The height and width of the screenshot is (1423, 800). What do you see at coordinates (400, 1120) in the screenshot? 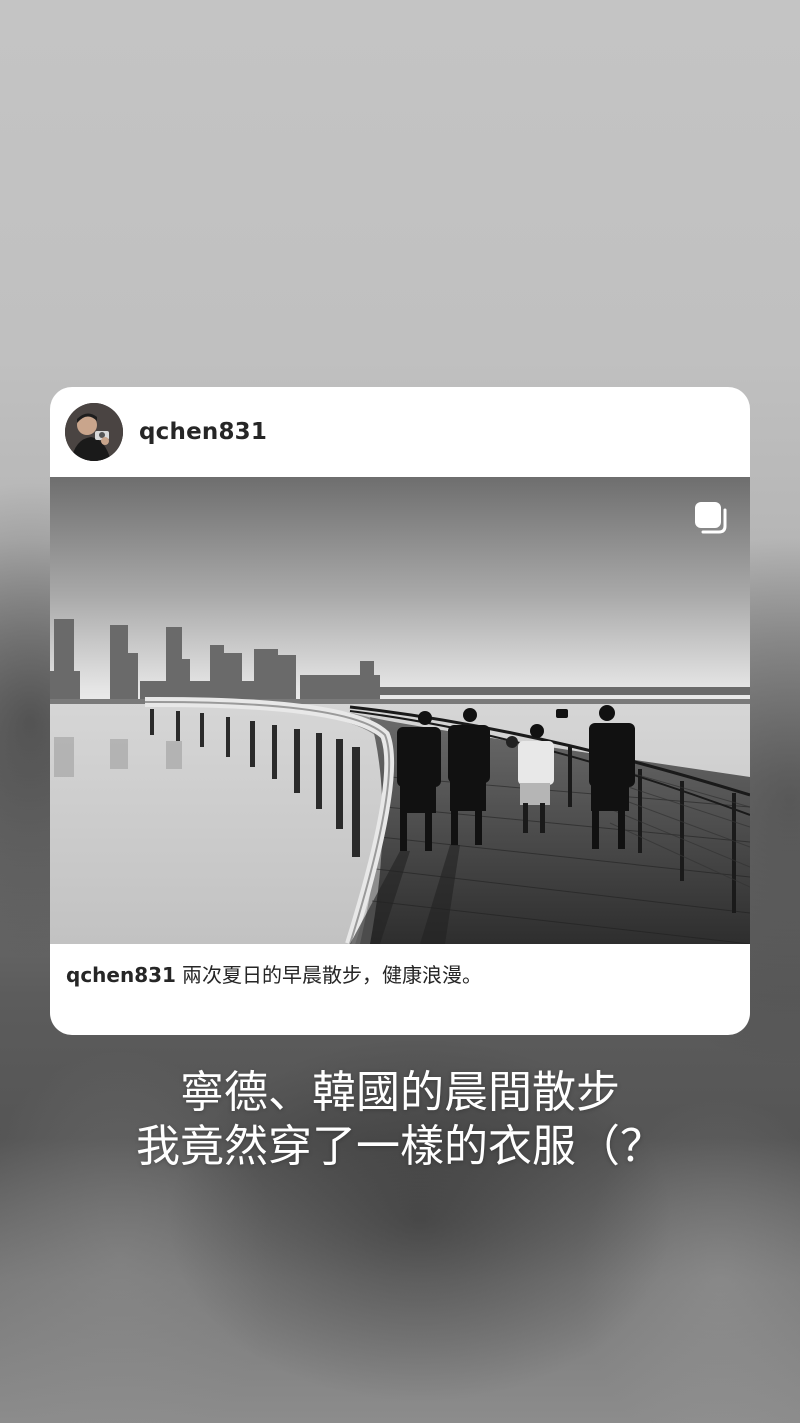
I see `story-text-overlay: 寧德、韓國的晨間散步 我竟然穿了一樣的衣服（？` at bounding box center [400, 1120].